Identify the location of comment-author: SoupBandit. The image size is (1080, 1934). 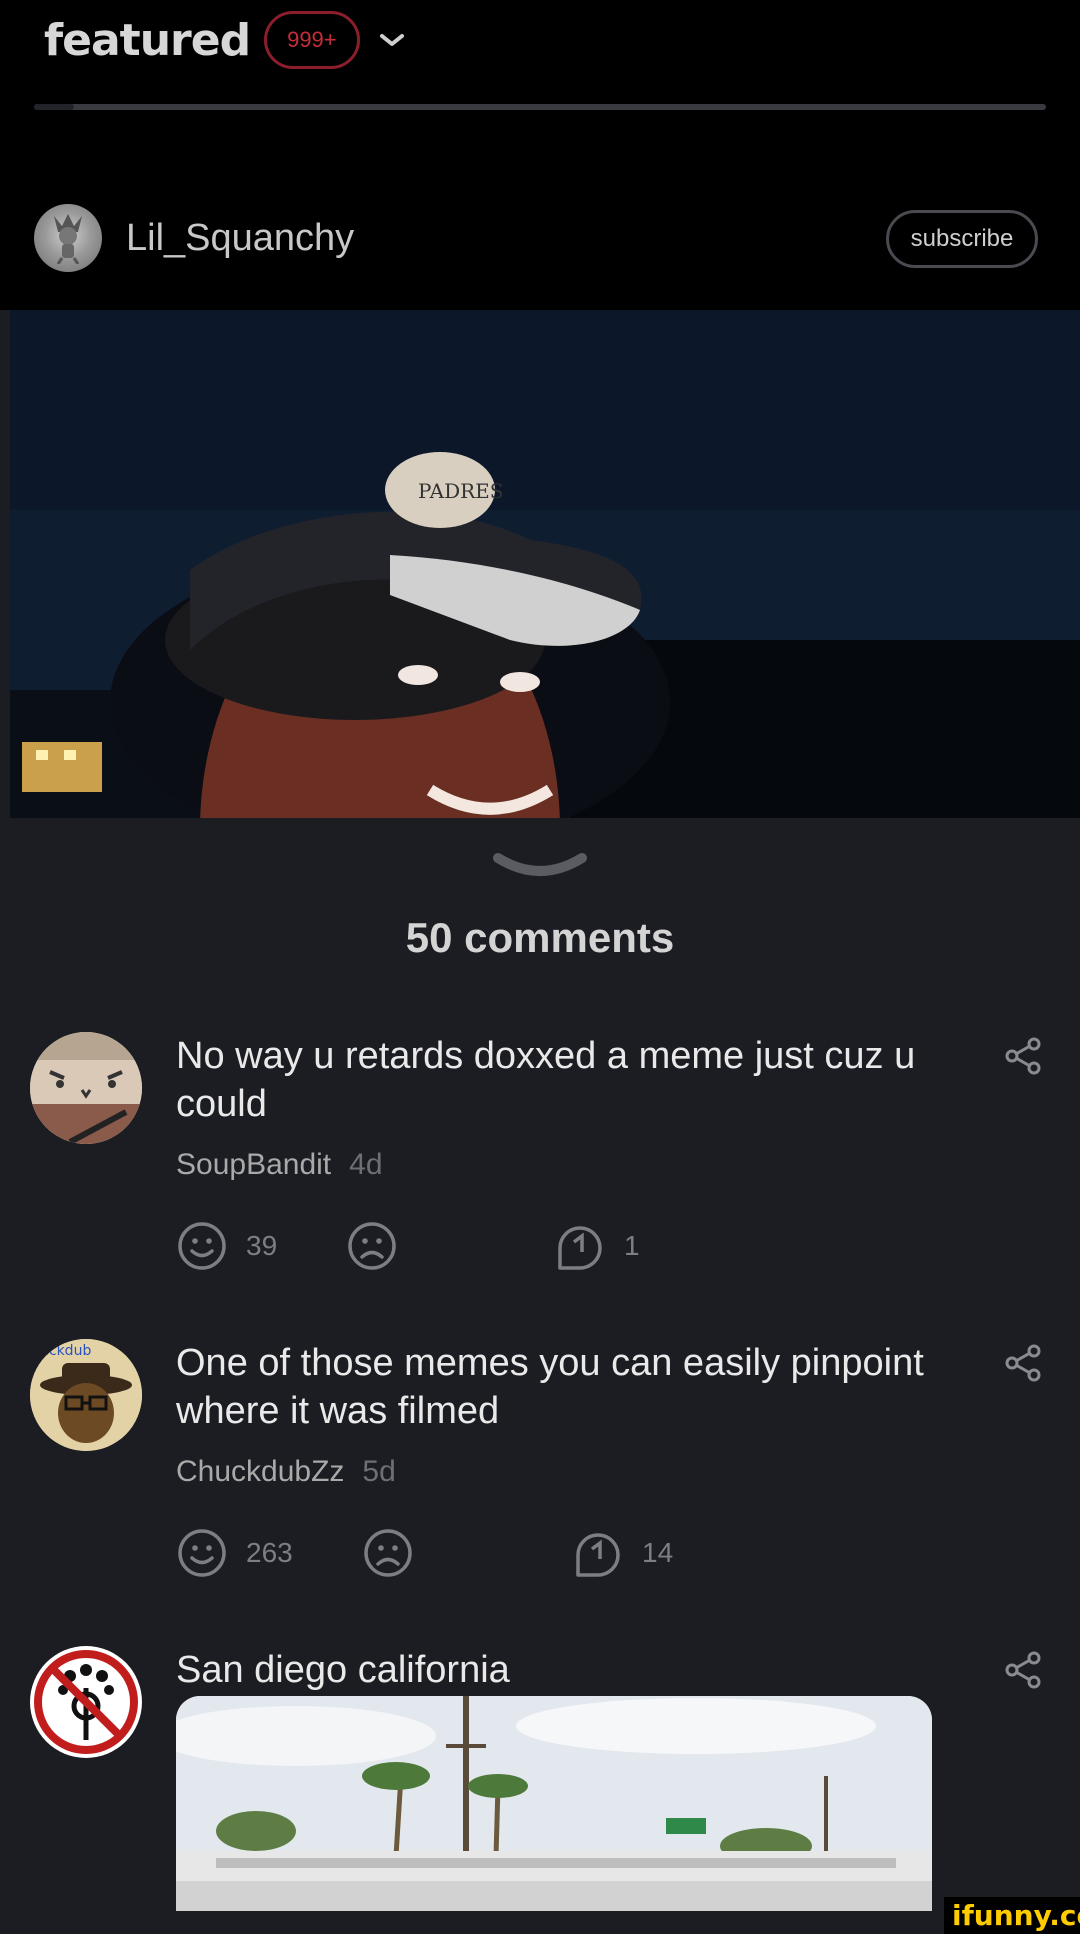
(253, 1164).